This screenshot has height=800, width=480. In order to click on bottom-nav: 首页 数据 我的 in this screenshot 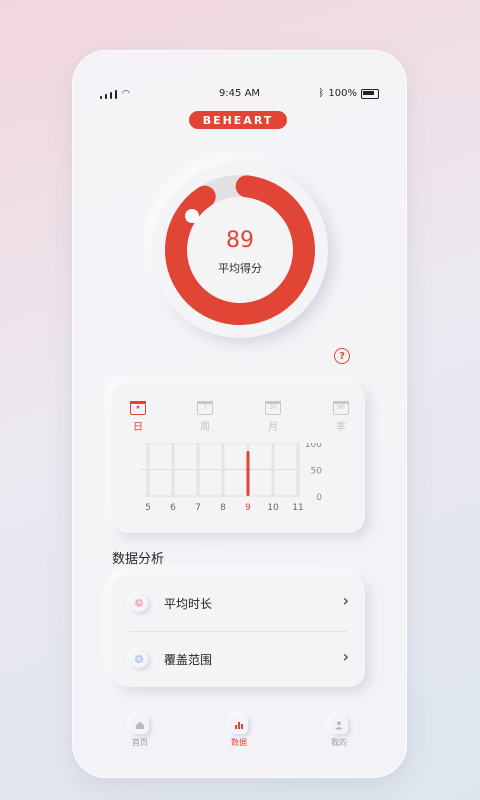, I will do `click(239, 735)`.